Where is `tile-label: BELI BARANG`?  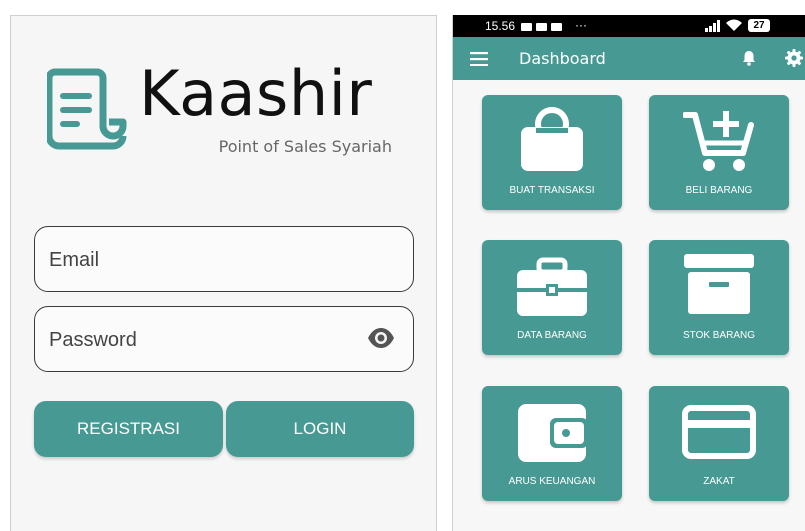
tile-label: BELI BARANG is located at coordinates (719, 190).